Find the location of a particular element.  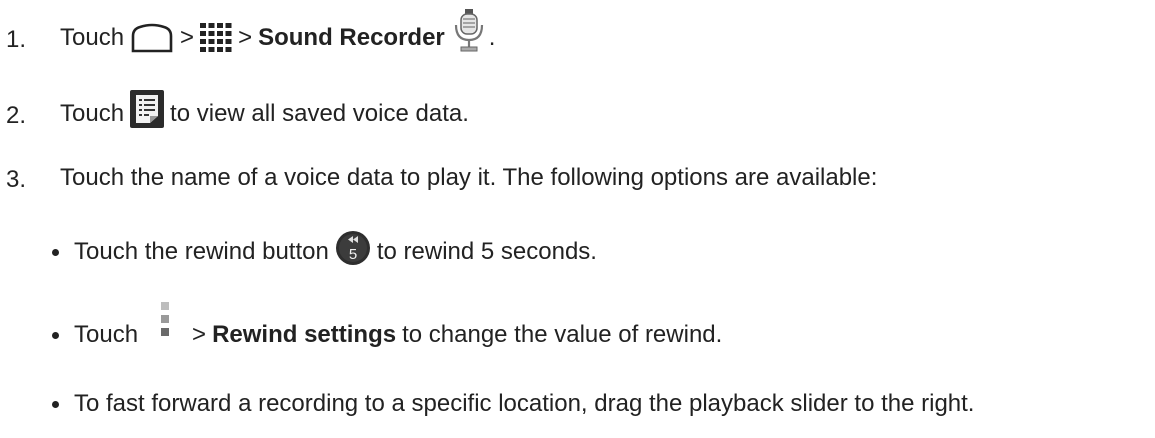

apps-grid-icon is located at coordinates (216, 37).